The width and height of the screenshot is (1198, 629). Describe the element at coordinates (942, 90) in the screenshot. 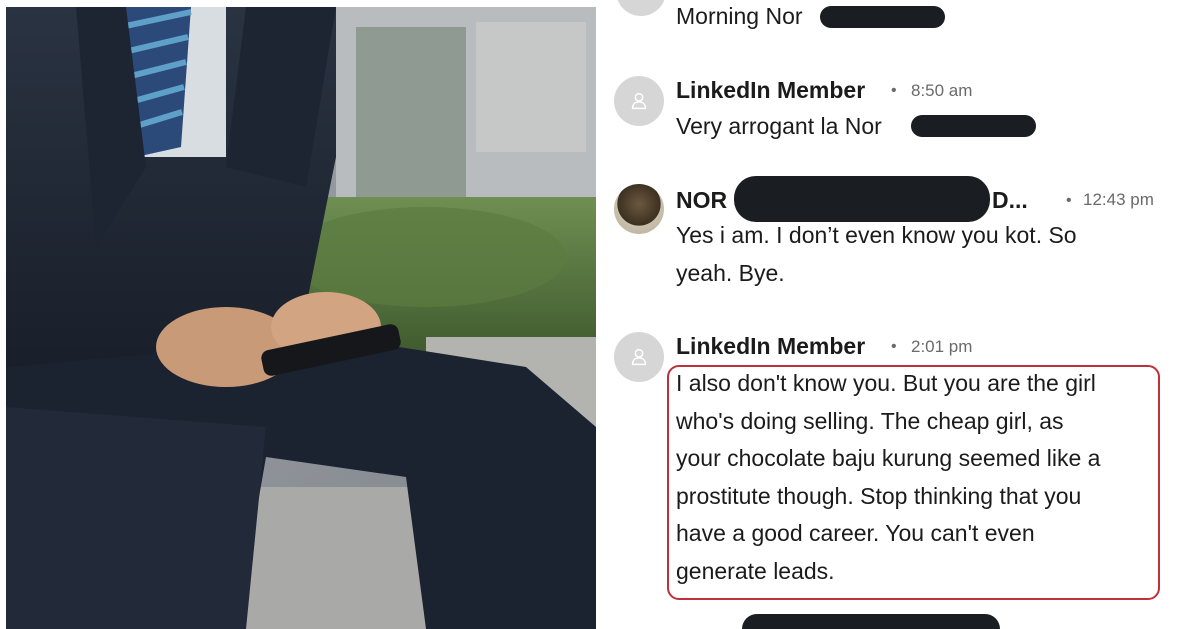

I see `message-time: 8:50 am` at that location.